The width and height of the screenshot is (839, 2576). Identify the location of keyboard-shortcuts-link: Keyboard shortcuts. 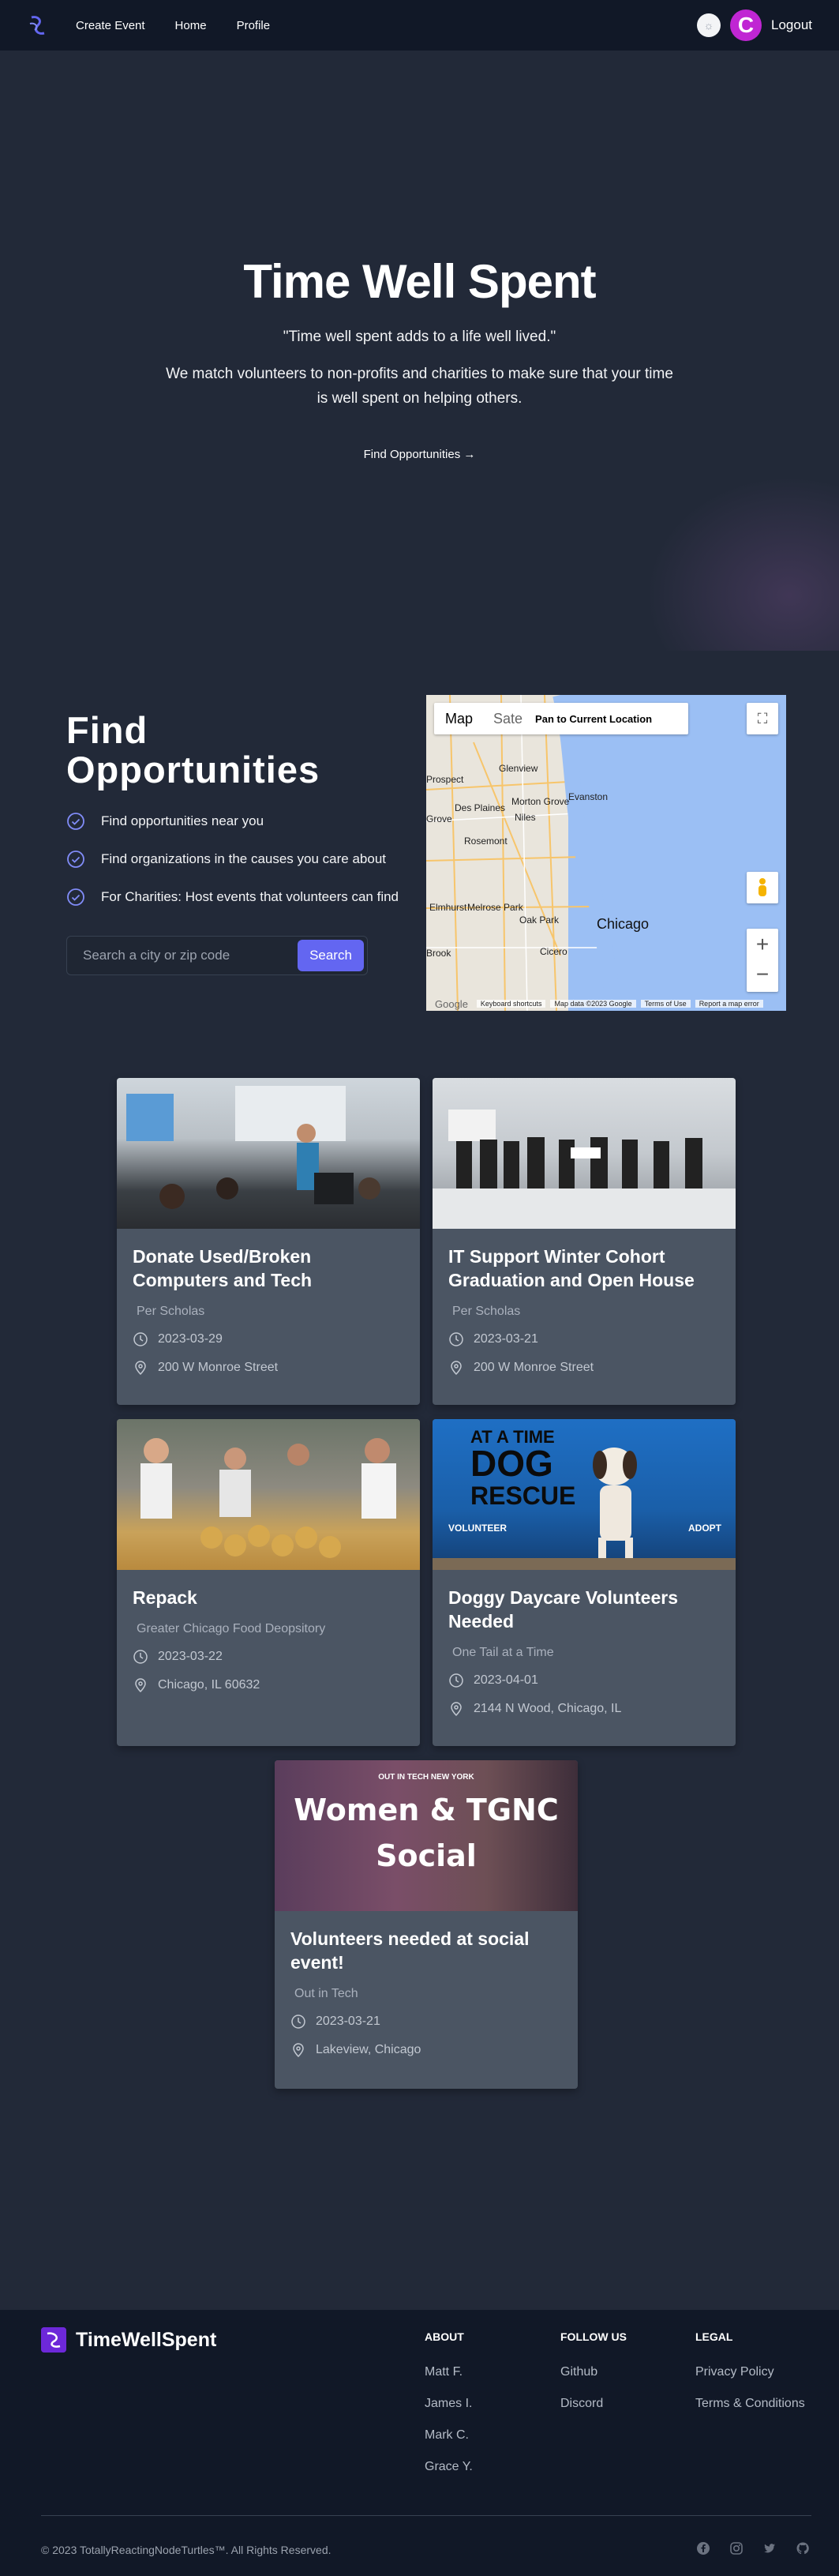
(511, 1004).